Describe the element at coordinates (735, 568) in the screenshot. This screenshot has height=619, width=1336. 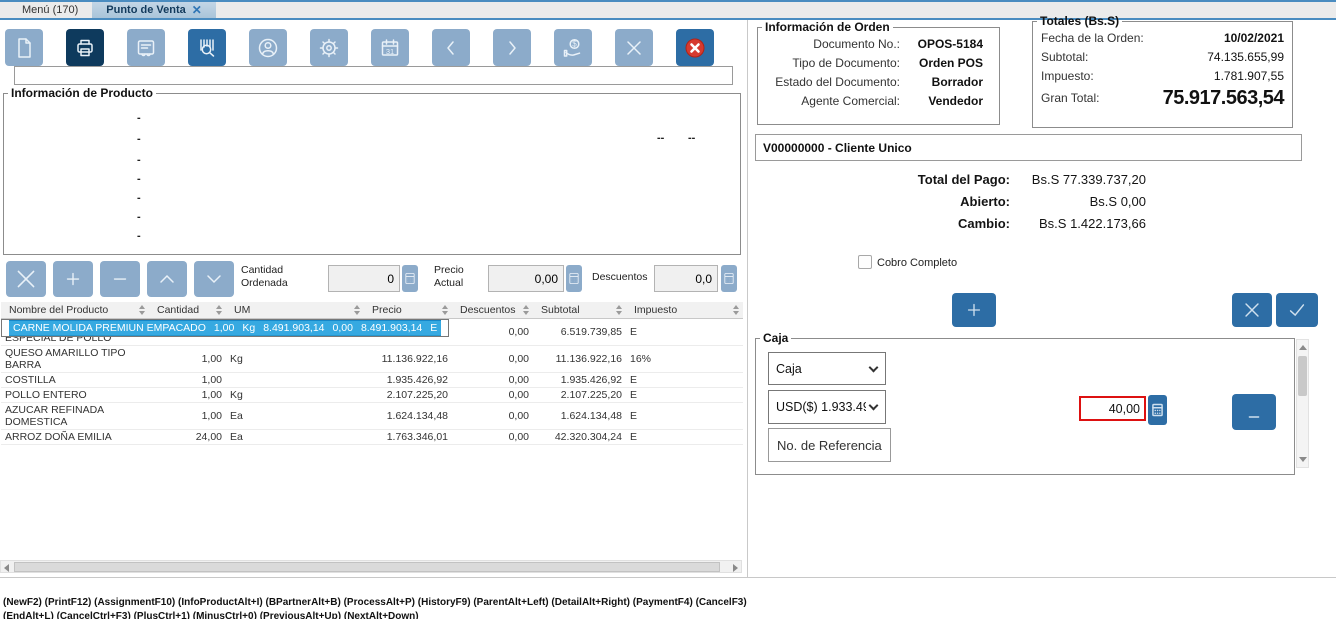
I see `scroll-right-arrow-icon` at that location.